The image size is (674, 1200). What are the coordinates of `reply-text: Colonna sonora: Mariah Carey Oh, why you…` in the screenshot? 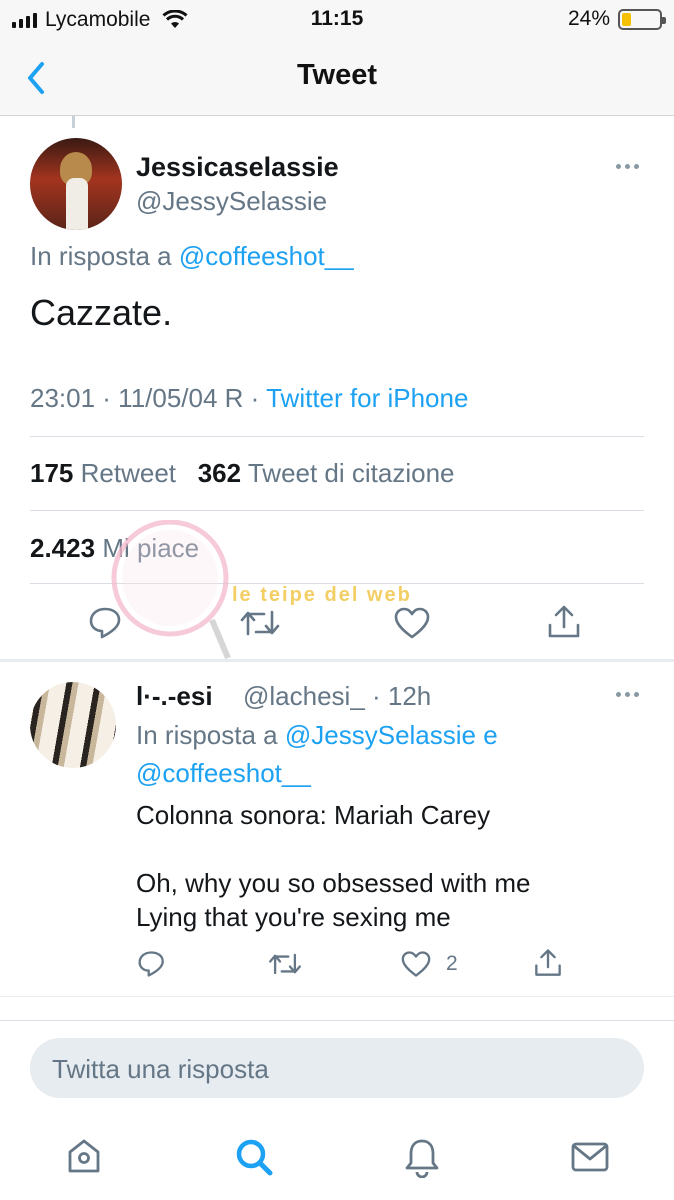 It's located at (333, 866).